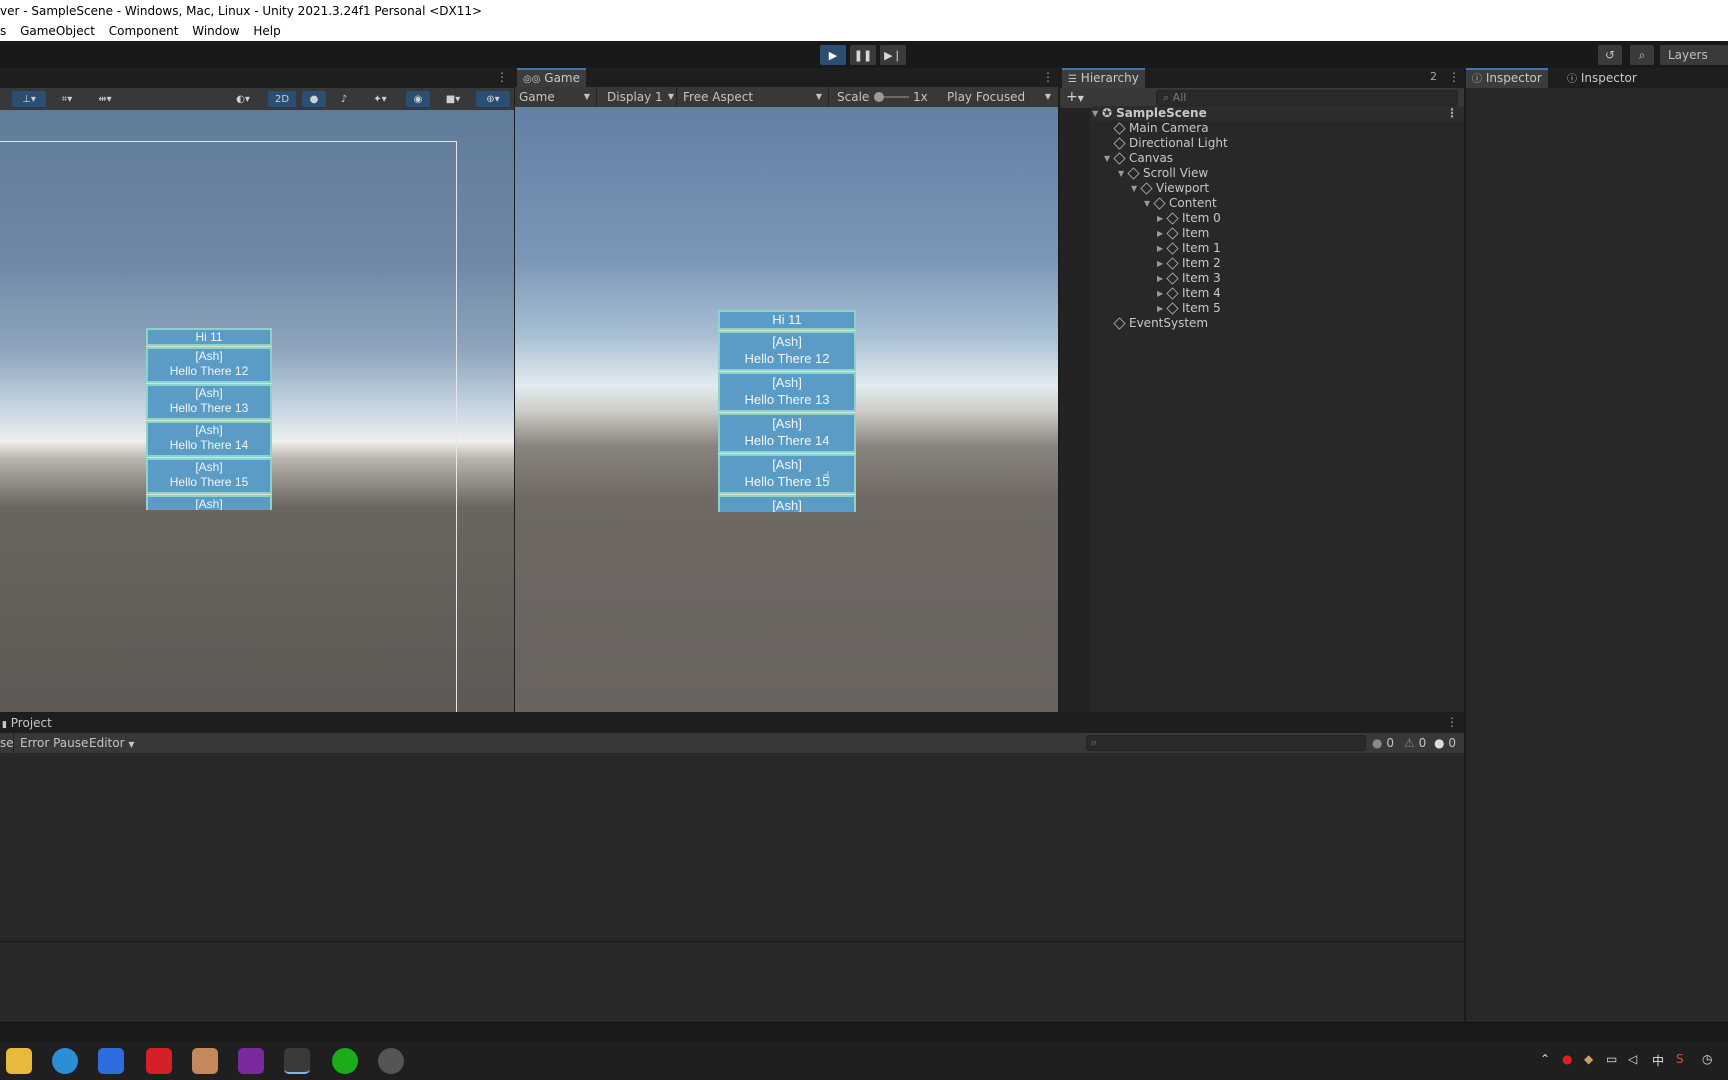 This screenshot has width=1728, height=1080. What do you see at coordinates (787, 481) in the screenshot?
I see `game-item-4-message: Hello There 15` at bounding box center [787, 481].